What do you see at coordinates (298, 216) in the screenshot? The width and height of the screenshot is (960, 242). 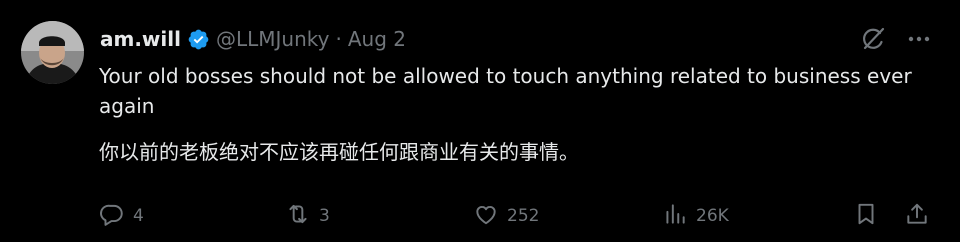 I see `repost-icon` at bounding box center [298, 216].